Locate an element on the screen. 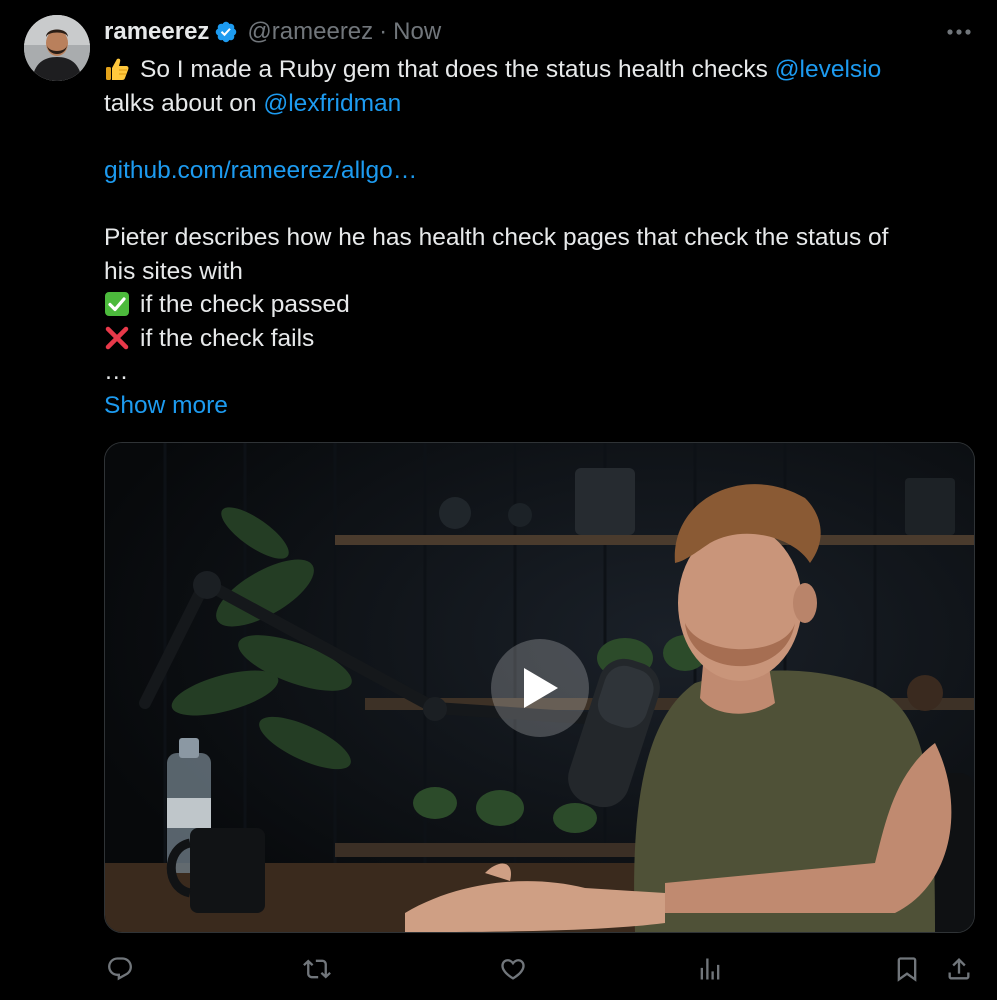 This screenshot has height=1000, width=997. verified-badge-icon is located at coordinates (226, 32).